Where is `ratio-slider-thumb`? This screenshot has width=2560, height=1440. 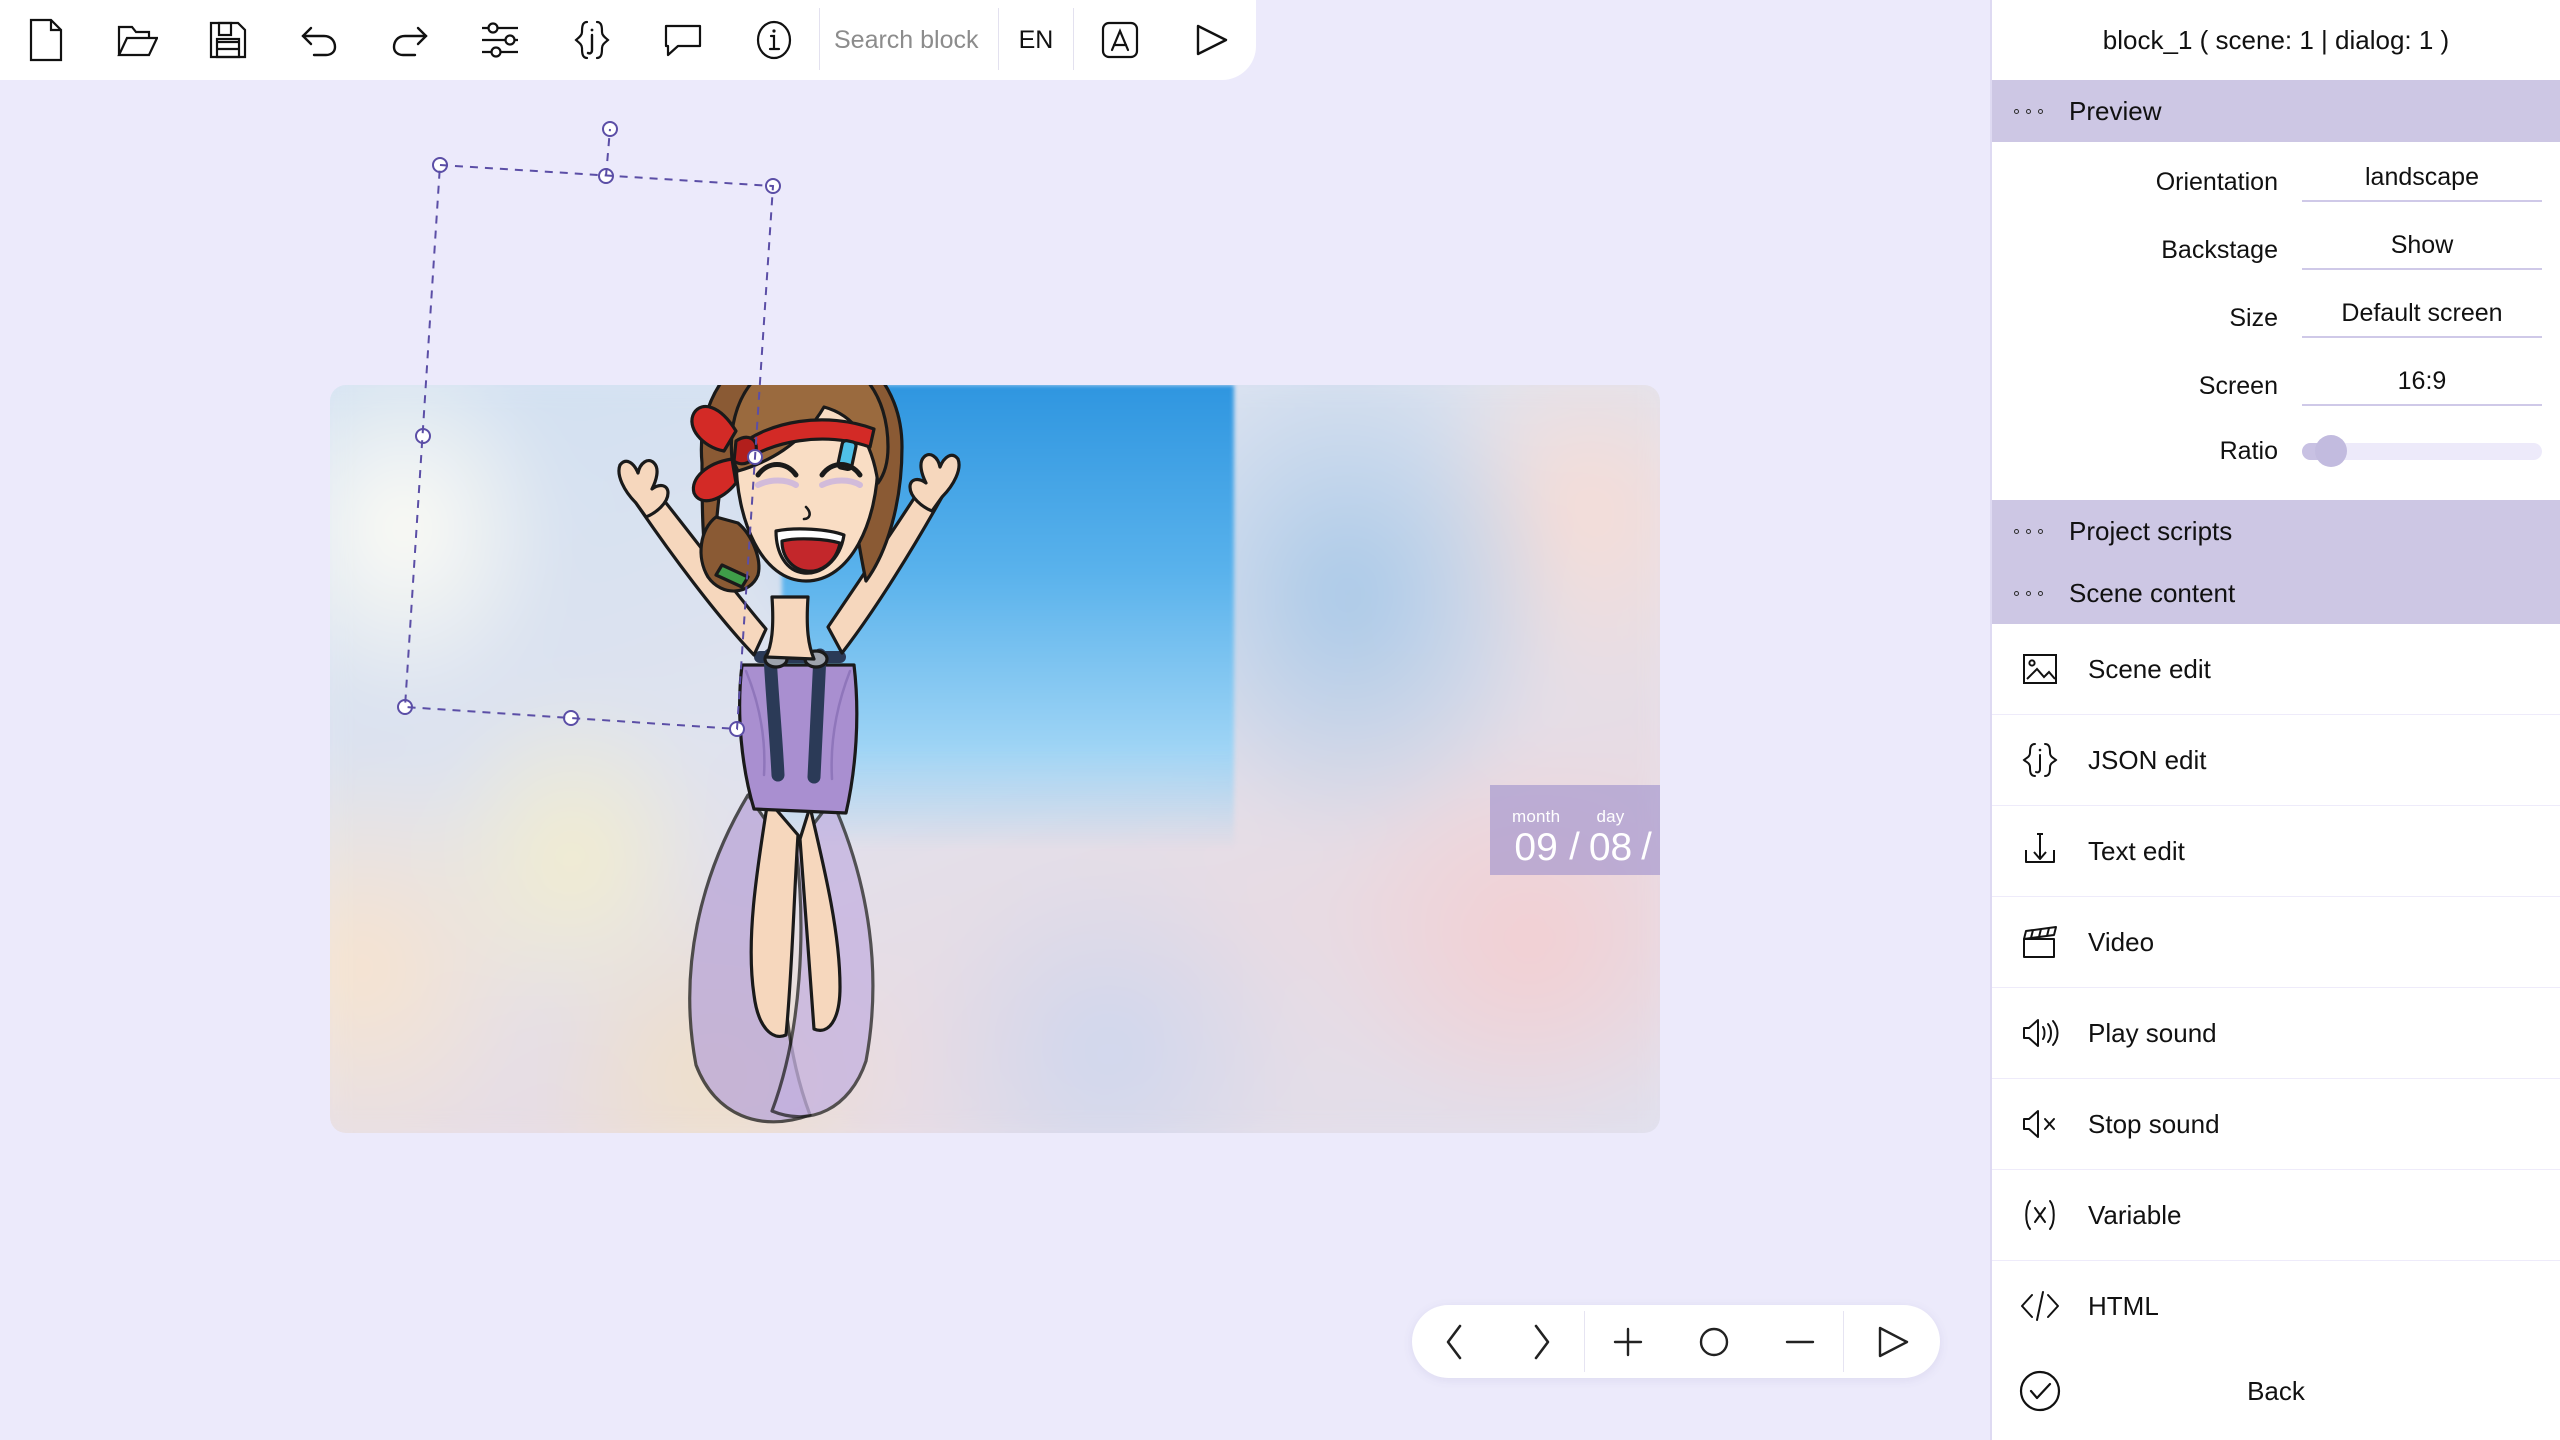
ratio-slider-thumb is located at coordinates (2330, 451).